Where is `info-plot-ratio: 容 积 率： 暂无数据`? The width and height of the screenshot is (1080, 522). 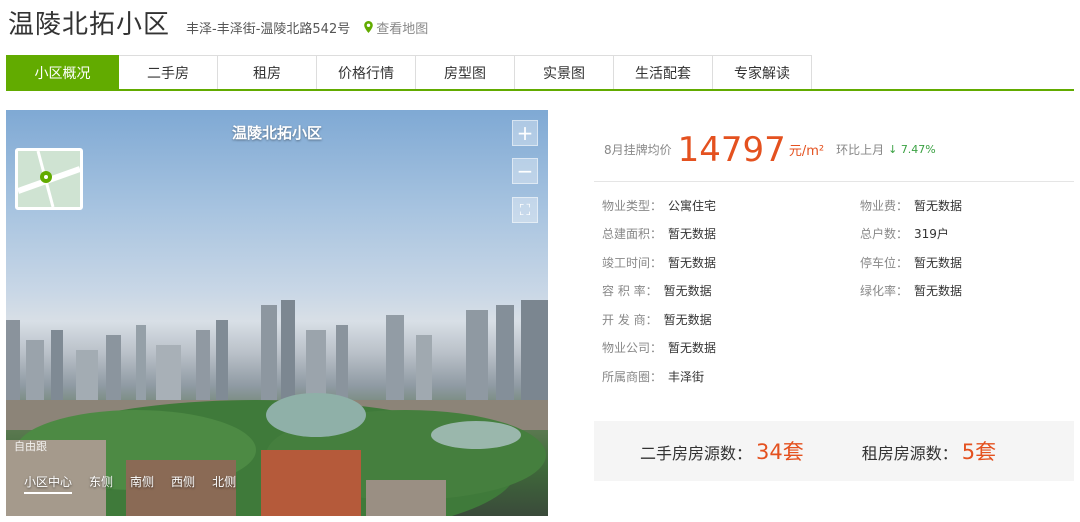
info-plot-ratio: 容 积 率： 暂无数据 is located at coordinates (657, 291).